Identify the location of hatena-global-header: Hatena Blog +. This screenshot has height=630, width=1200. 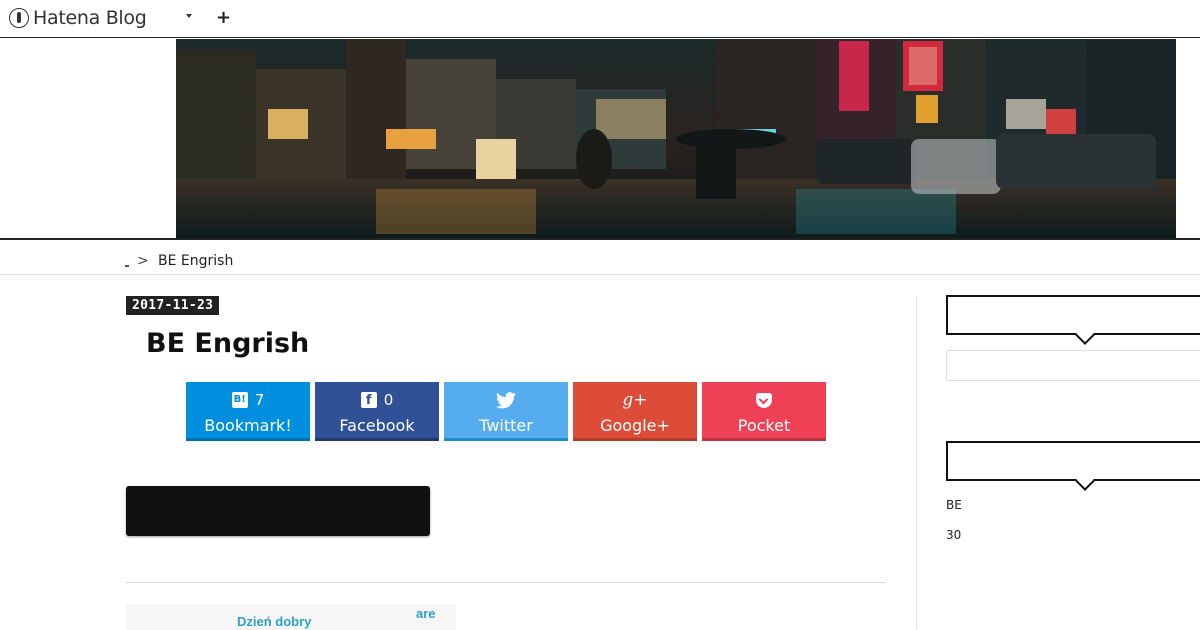
(600, 19).